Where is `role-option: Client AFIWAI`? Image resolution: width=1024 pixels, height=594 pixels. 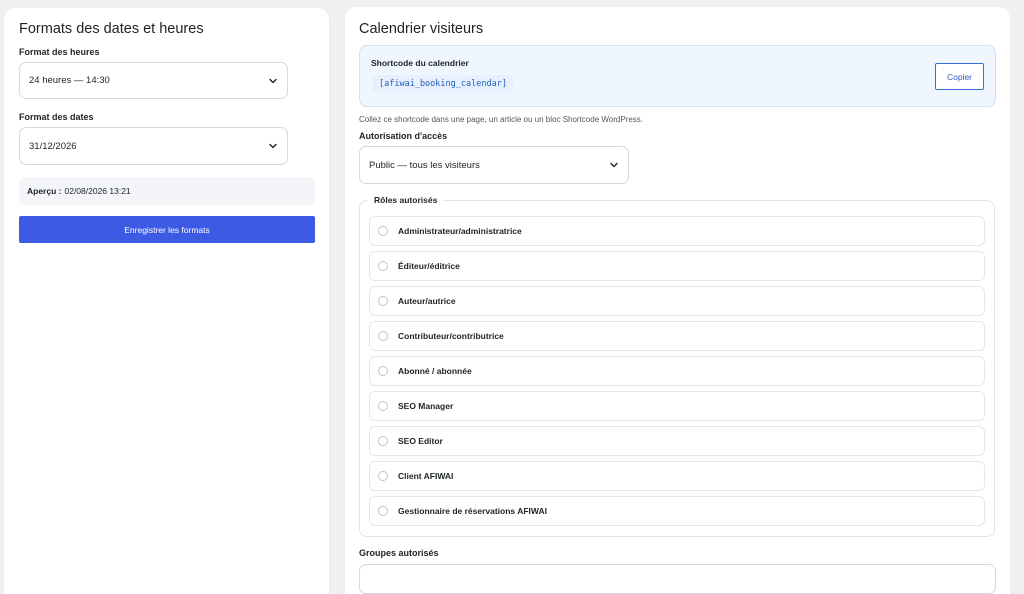 role-option: Client AFIWAI is located at coordinates (677, 476).